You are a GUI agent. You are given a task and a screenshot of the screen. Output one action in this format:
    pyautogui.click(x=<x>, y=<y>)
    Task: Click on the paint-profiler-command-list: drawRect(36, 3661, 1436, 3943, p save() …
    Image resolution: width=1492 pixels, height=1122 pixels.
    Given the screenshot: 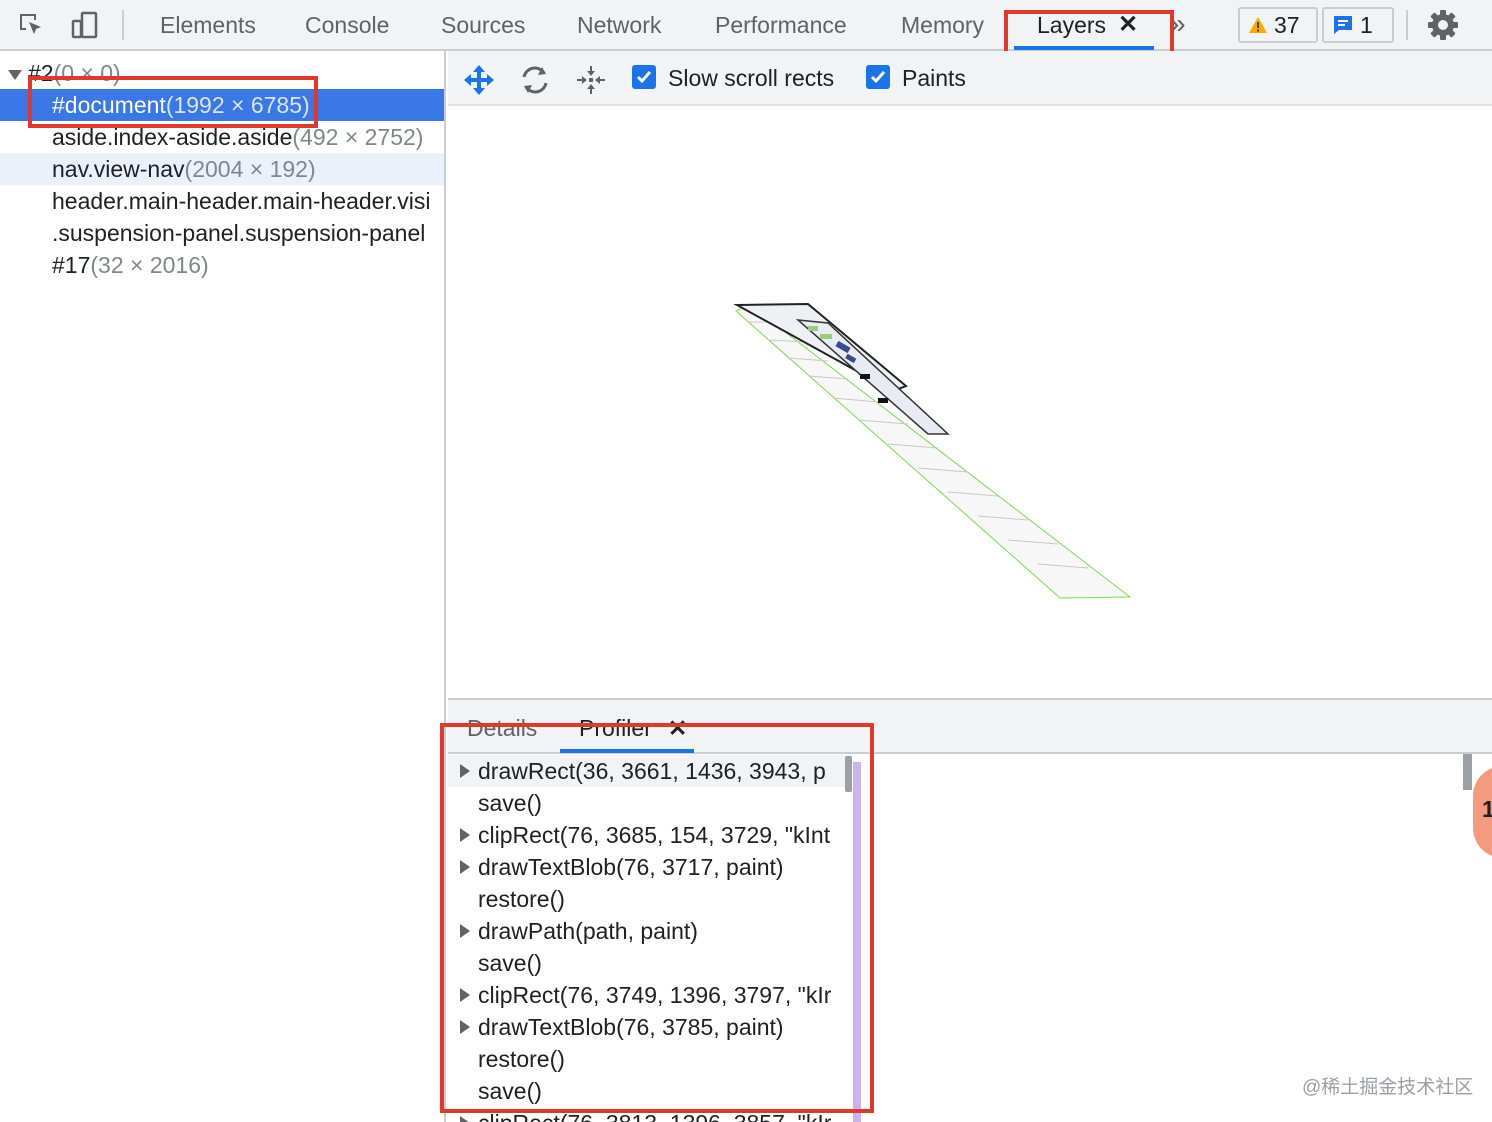 What is the action you would take?
    pyautogui.click(x=648, y=938)
    